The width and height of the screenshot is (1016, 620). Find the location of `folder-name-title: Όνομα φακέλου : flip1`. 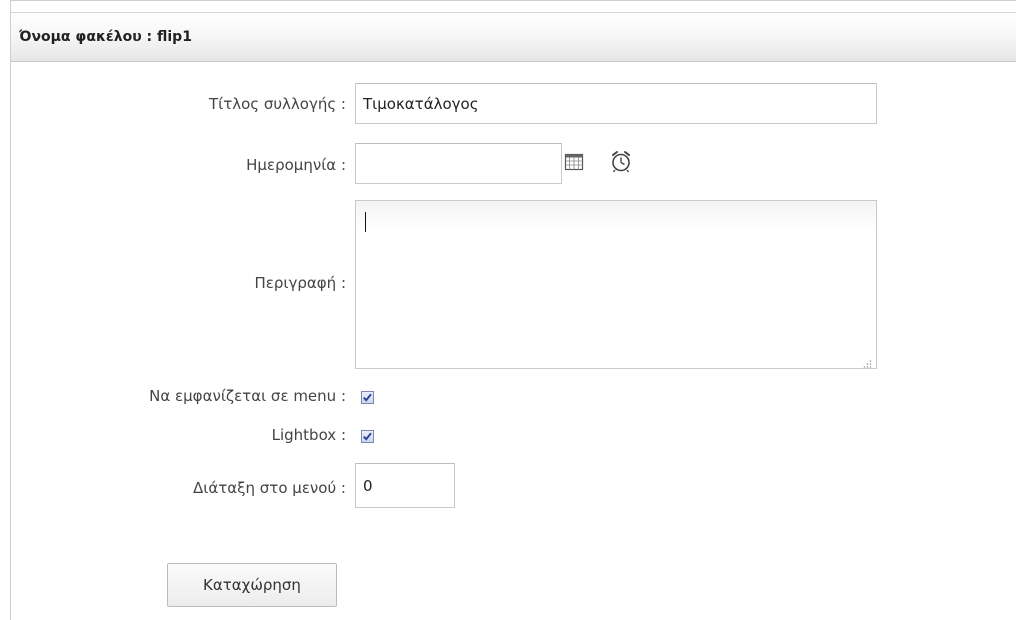

folder-name-title: Όνομα φακέλου : flip1 is located at coordinates (105, 37).